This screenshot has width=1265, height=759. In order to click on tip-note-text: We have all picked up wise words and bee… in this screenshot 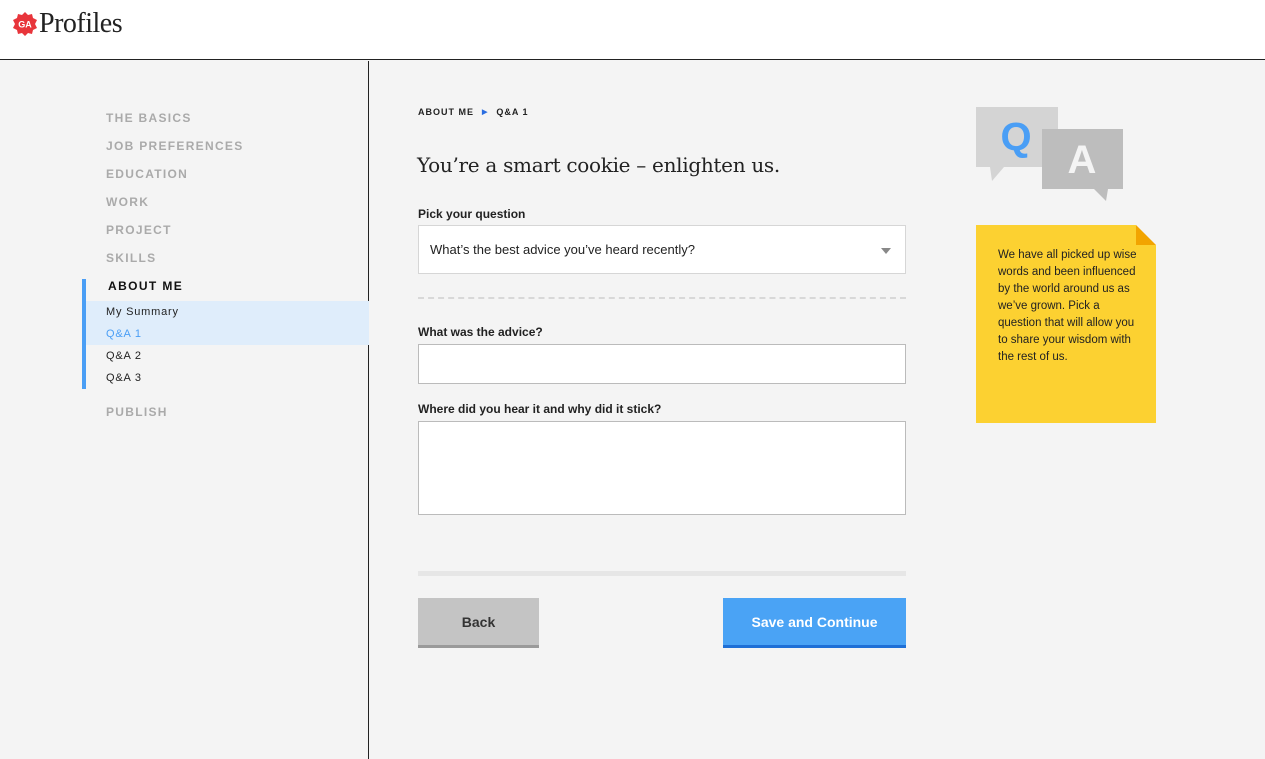, I will do `click(1067, 306)`.